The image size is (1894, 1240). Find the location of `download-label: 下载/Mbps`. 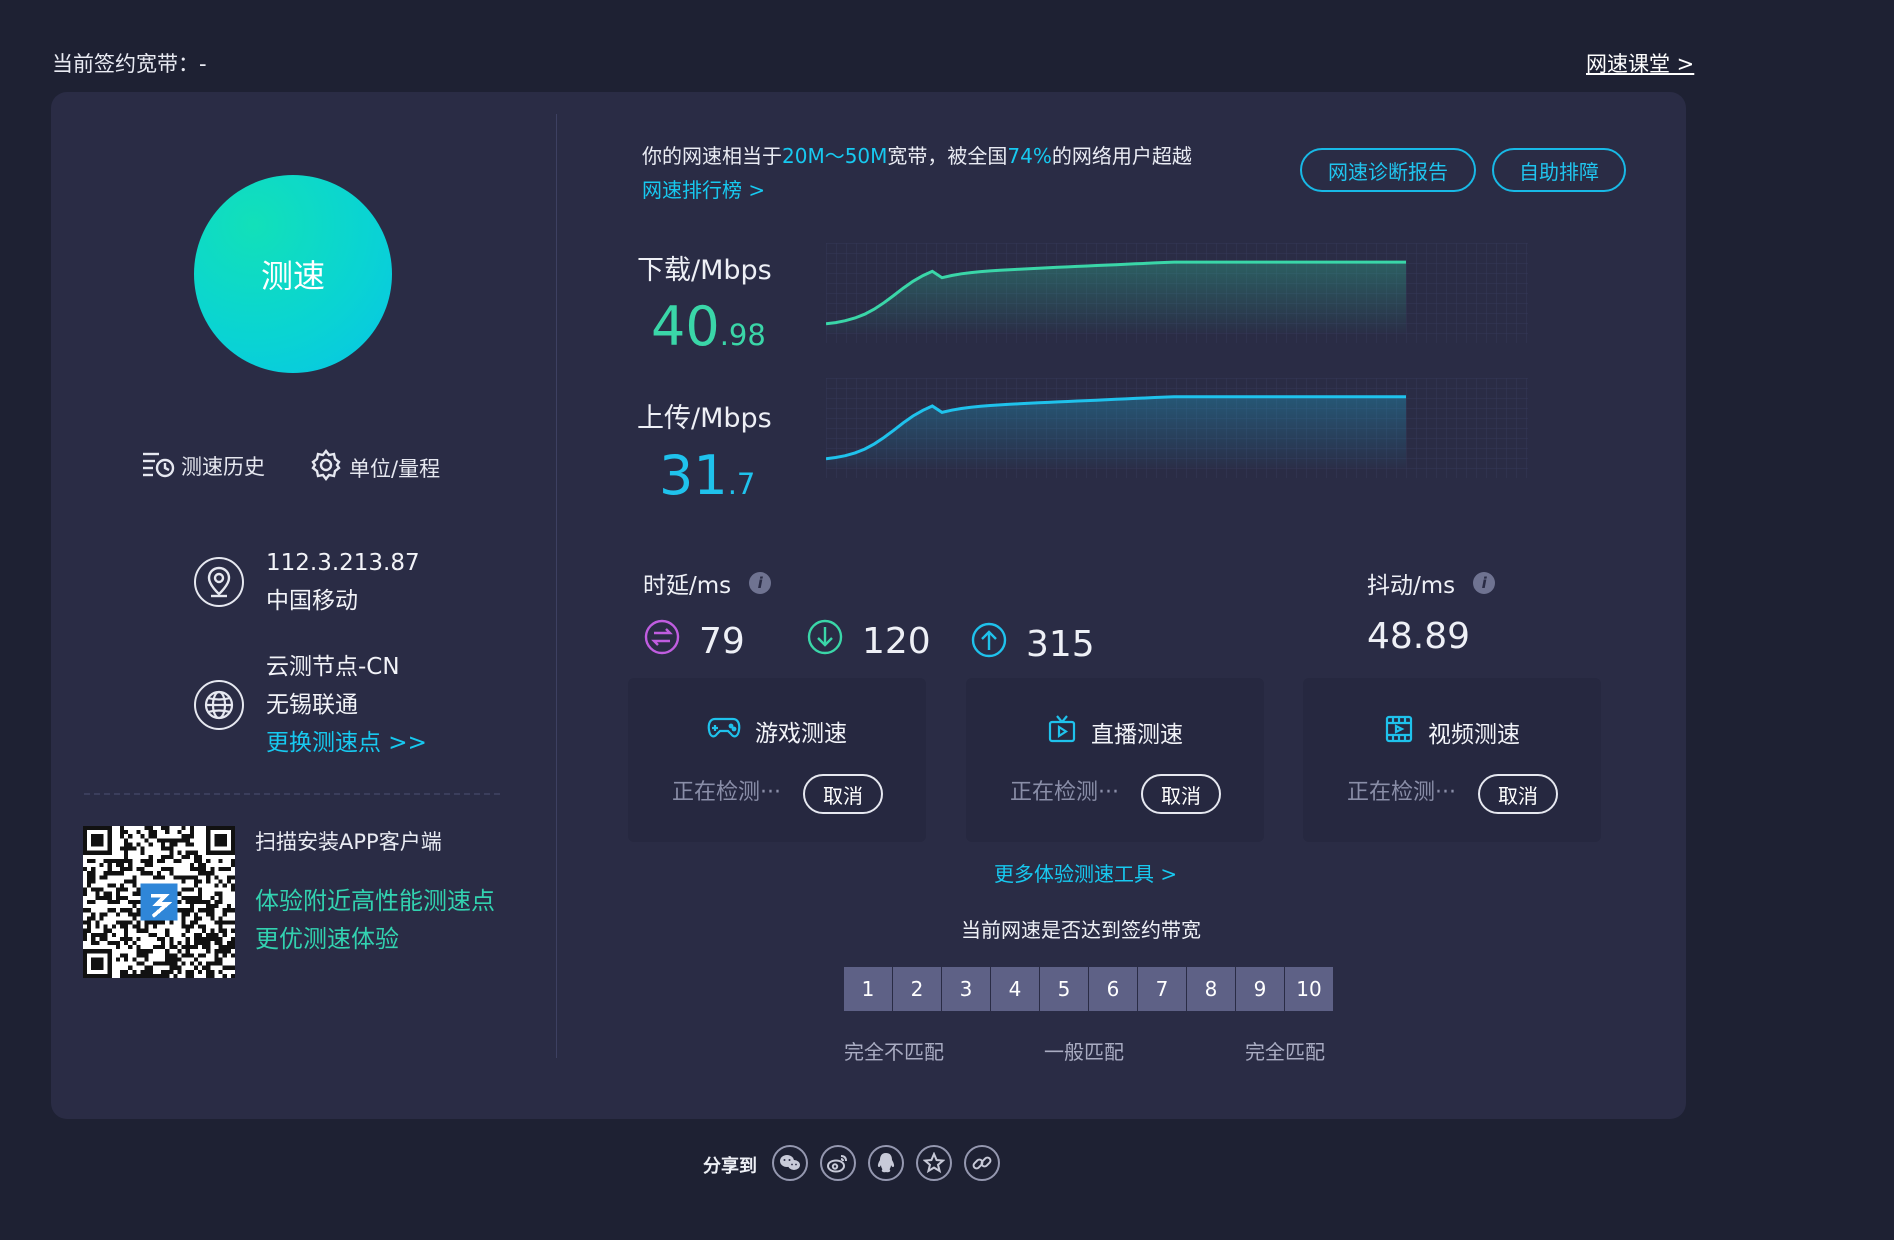

download-label: 下载/Mbps is located at coordinates (704, 270).